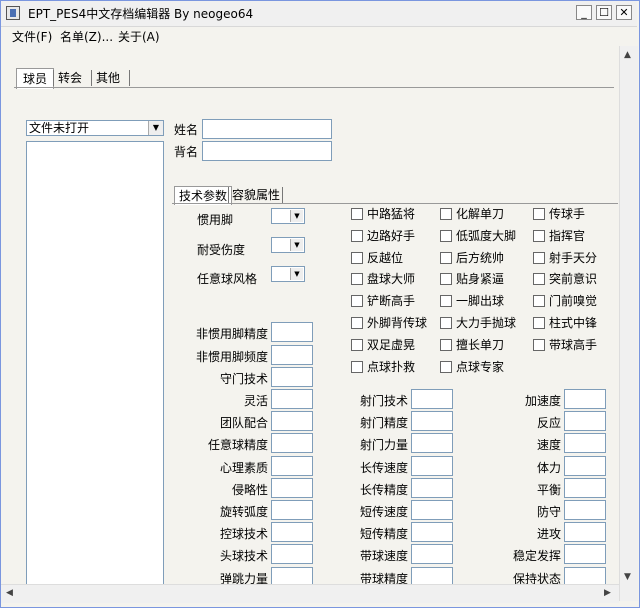 The width and height of the screenshot is (640, 608). Describe the element at coordinates (243, 534) in the screenshot. I see `stat-label: 控球技术` at that location.